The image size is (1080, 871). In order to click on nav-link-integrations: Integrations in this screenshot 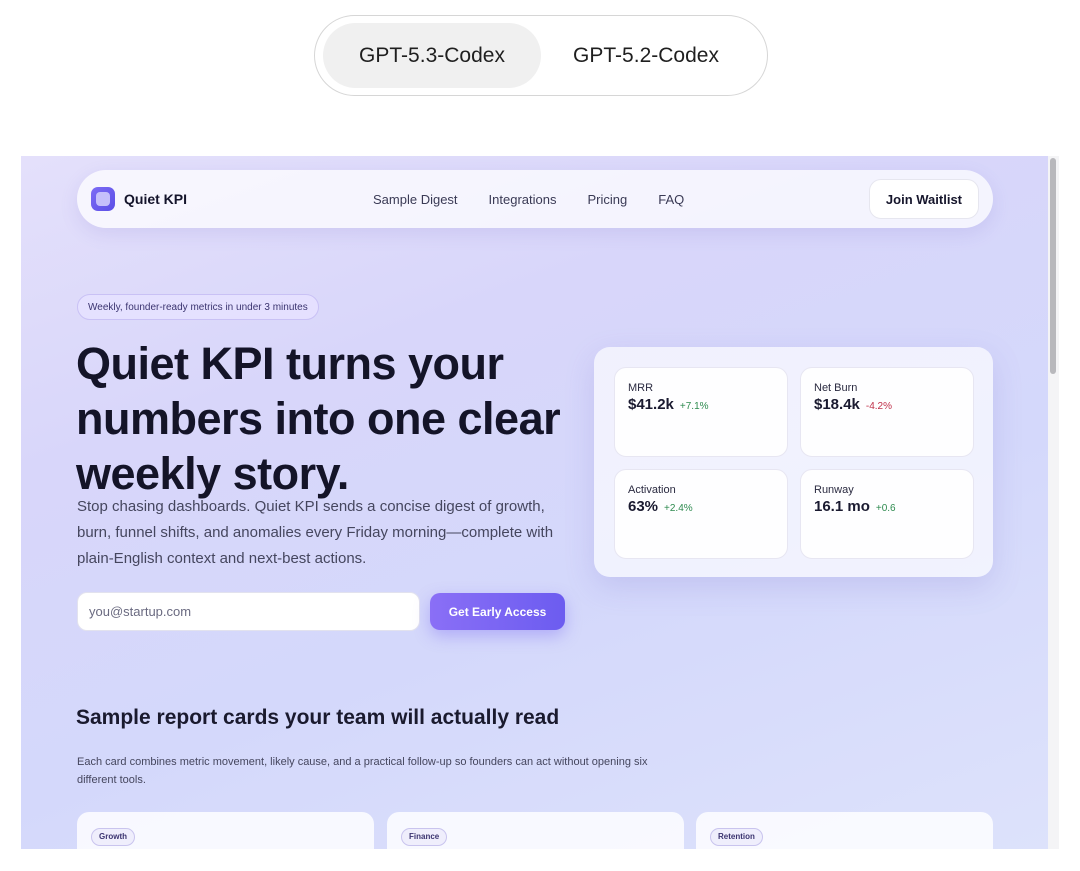, I will do `click(523, 199)`.